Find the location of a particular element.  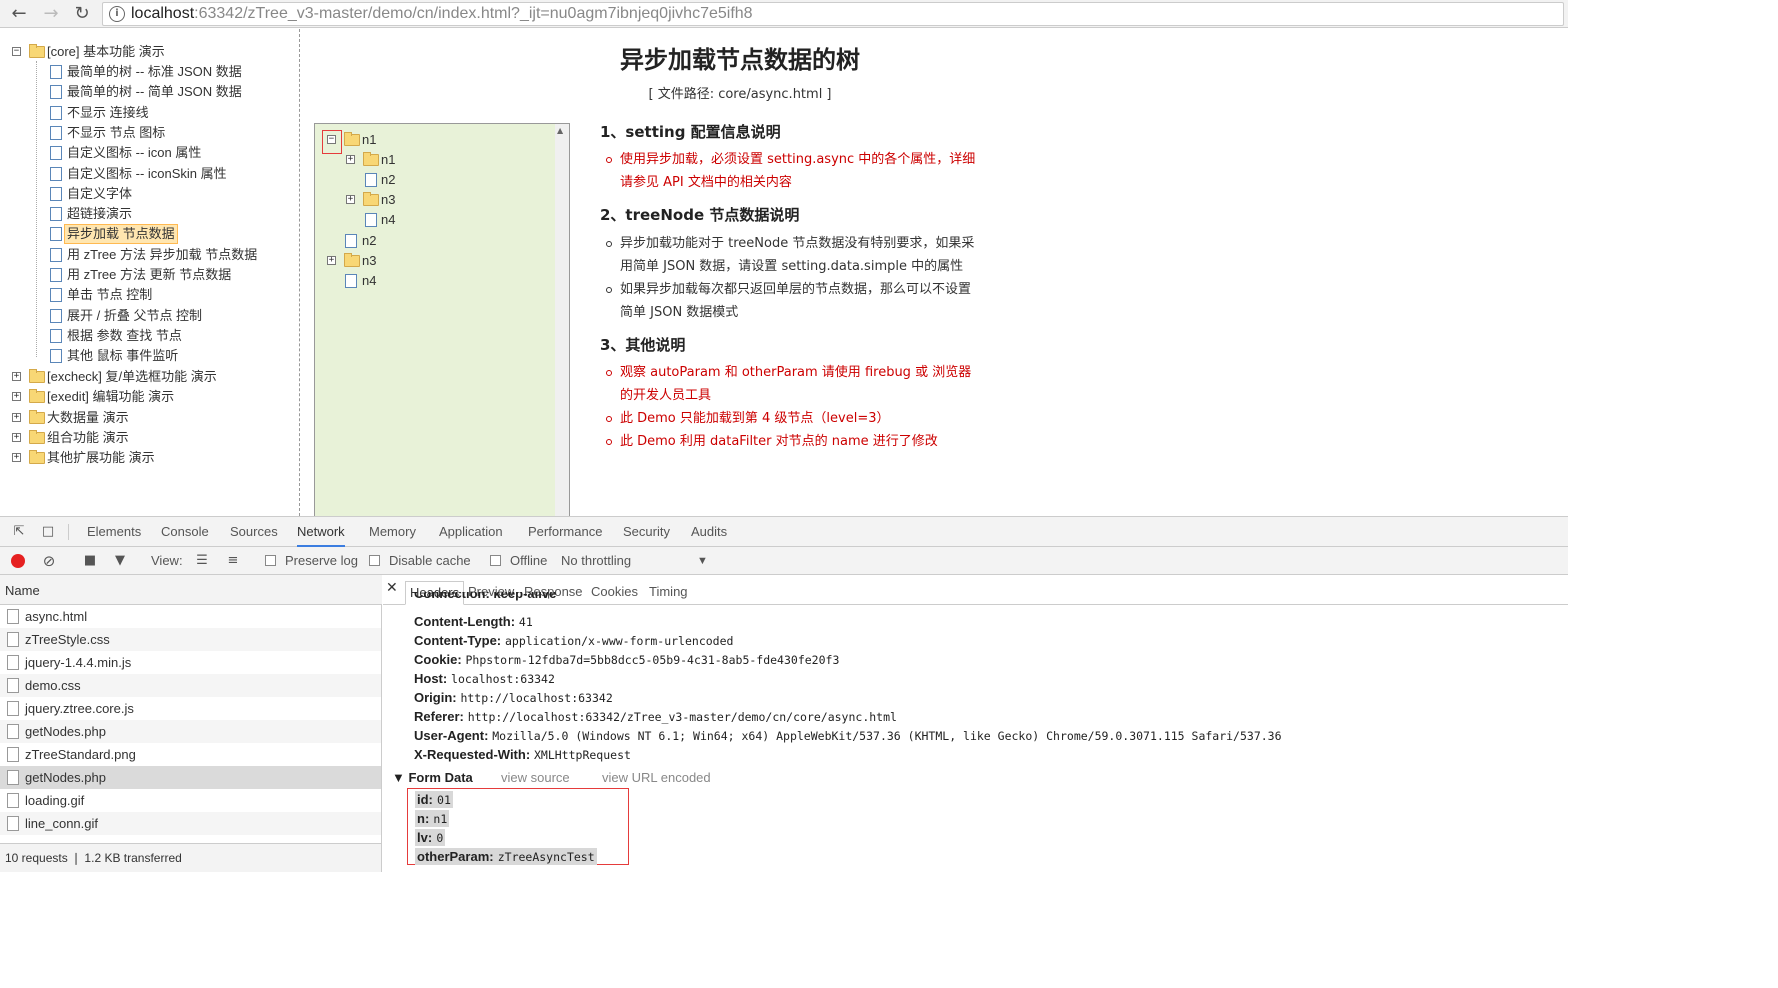

request-row: async.html is located at coordinates (190, 616).